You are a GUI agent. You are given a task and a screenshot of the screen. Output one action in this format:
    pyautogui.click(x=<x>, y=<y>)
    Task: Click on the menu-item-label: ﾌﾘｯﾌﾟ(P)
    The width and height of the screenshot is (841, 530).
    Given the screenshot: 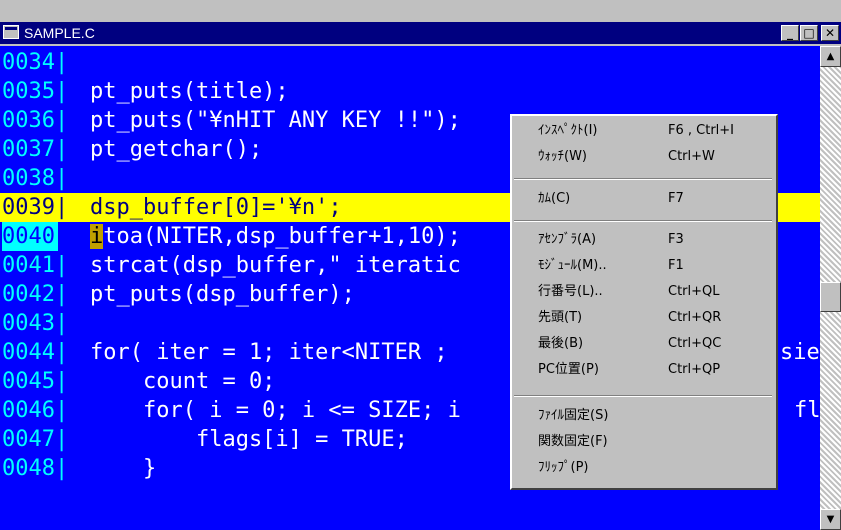 What is the action you would take?
    pyautogui.click(x=563, y=467)
    